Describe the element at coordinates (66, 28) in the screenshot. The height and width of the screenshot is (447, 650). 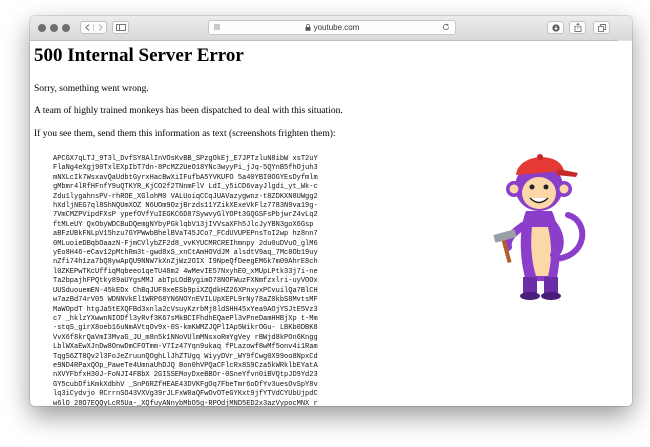
I see `zoom-window-button` at that location.